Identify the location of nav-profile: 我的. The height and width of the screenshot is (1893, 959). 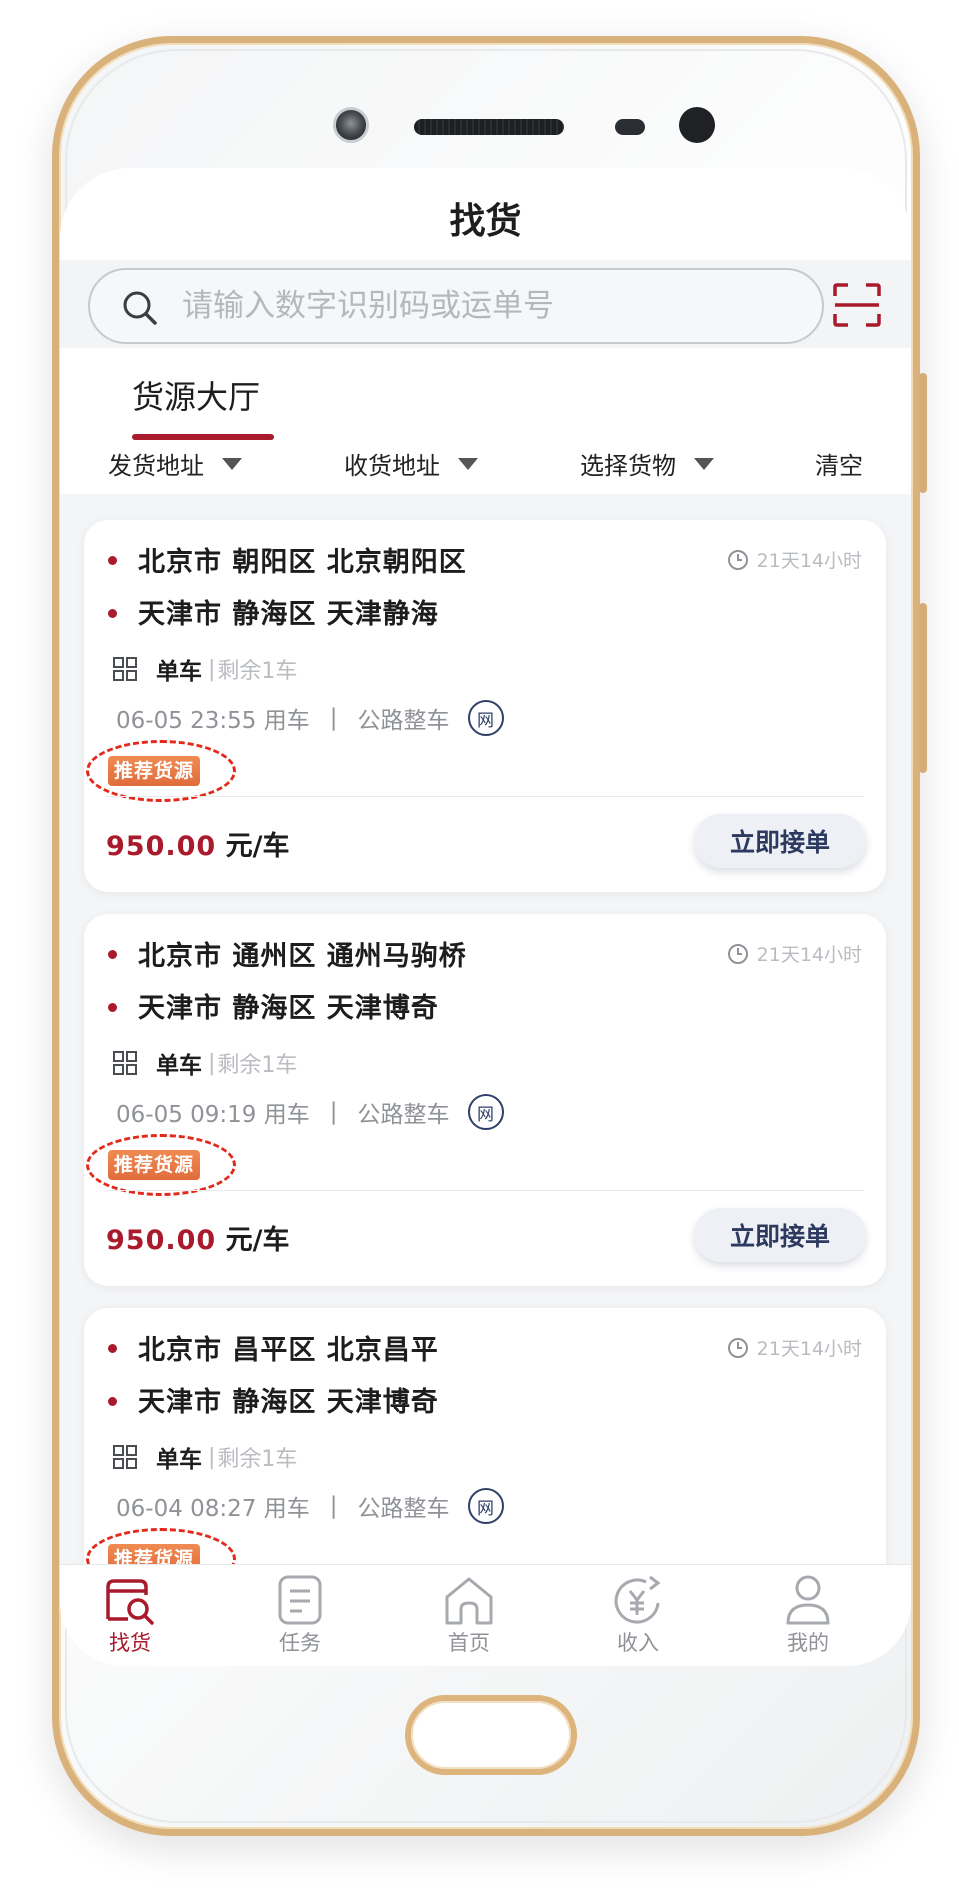
(808, 1615).